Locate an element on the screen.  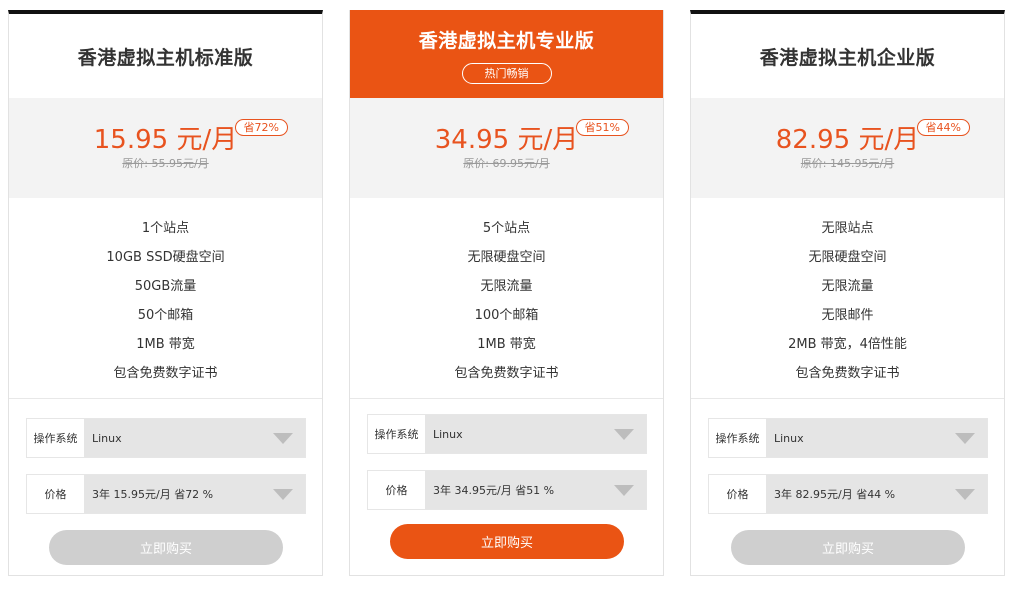
price-box: 15.95 元/月 原价: 55.95元/月 省72% is located at coordinates (165, 148).